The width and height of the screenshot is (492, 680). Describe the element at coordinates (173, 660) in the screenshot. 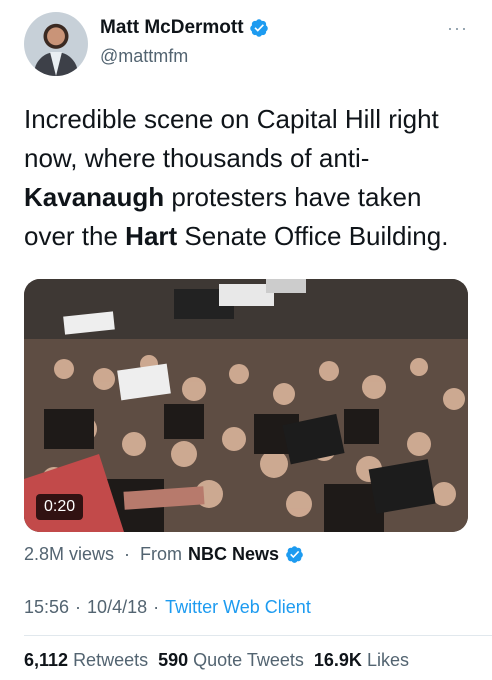

I see `quote-count: 590` at that location.